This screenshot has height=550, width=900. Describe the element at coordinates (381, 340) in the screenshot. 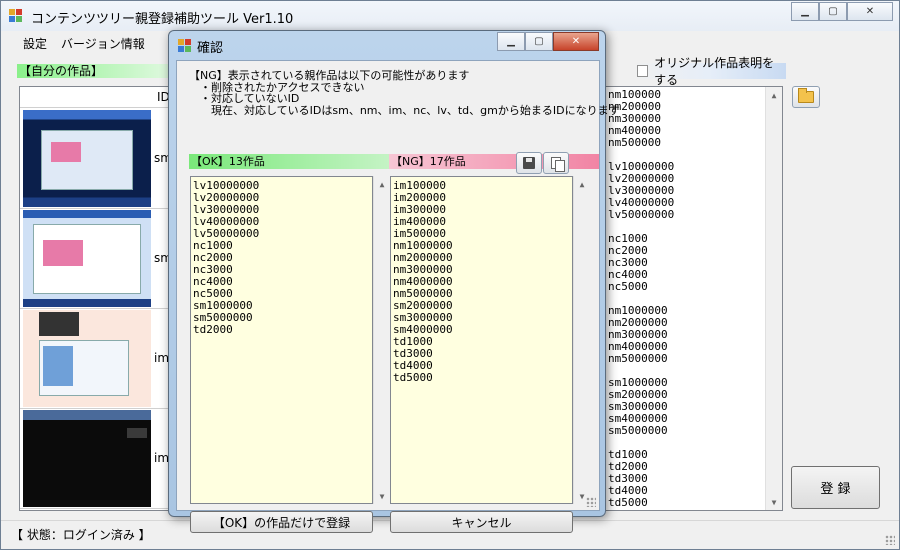

I see `ok-list-scrollbar: ▲ ▼` at that location.